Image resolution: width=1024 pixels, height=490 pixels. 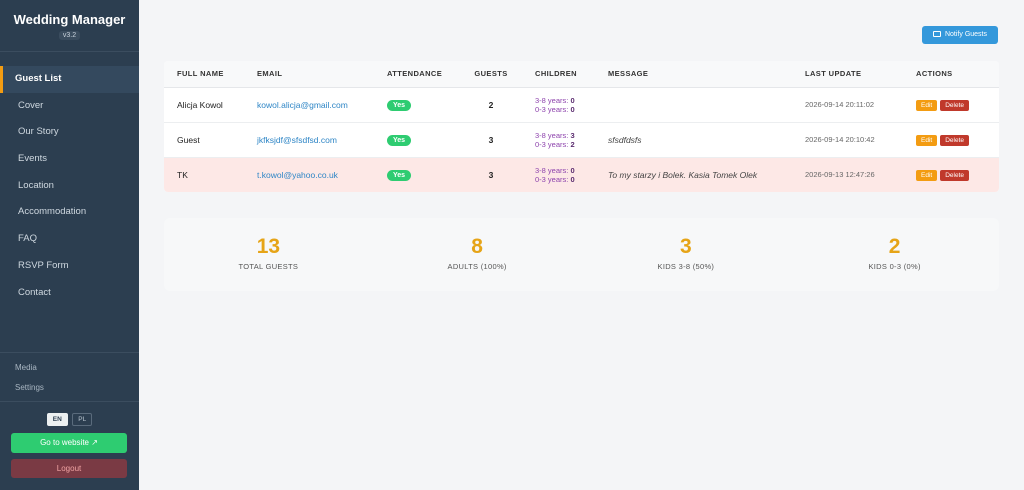 What do you see at coordinates (693, 140) in the screenshot?
I see `guest-message: sfsdfdsfs` at bounding box center [693, 140].